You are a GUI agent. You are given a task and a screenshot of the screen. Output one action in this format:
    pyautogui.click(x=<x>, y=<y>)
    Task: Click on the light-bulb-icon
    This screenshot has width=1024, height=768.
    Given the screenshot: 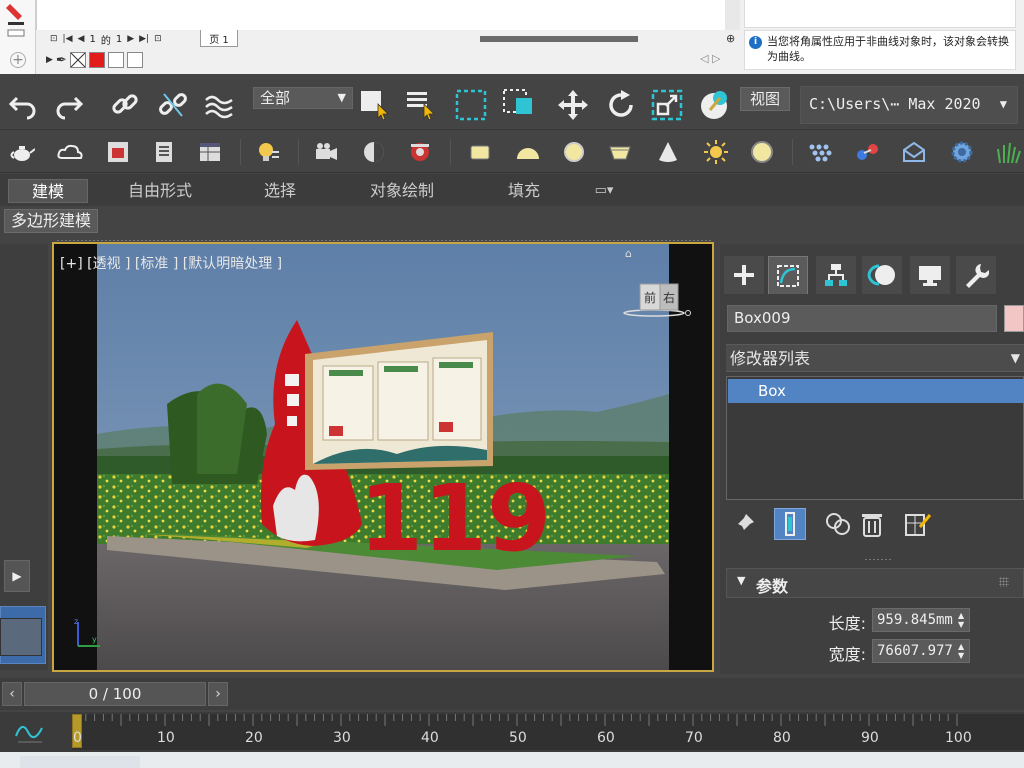 What is the action you would take?
    pyautogui.click(x=268, y=152)
    